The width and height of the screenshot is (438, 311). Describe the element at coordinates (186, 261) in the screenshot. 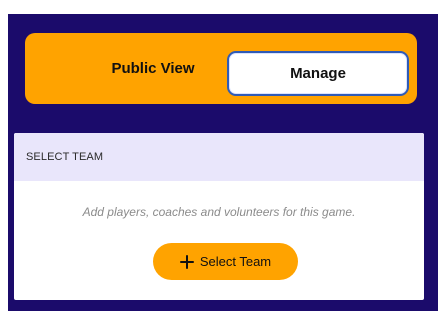

I see `plus-icon` at that location.